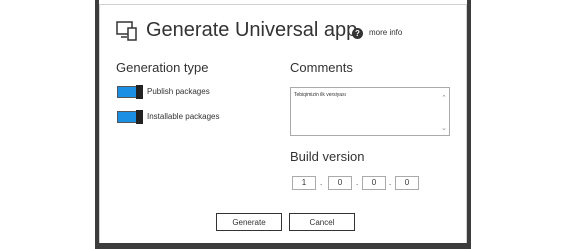 The image size is (565, 249). Describe the element at coordinates (304, 183) in the screenshot. I see `version-major-field: 1` at that location.